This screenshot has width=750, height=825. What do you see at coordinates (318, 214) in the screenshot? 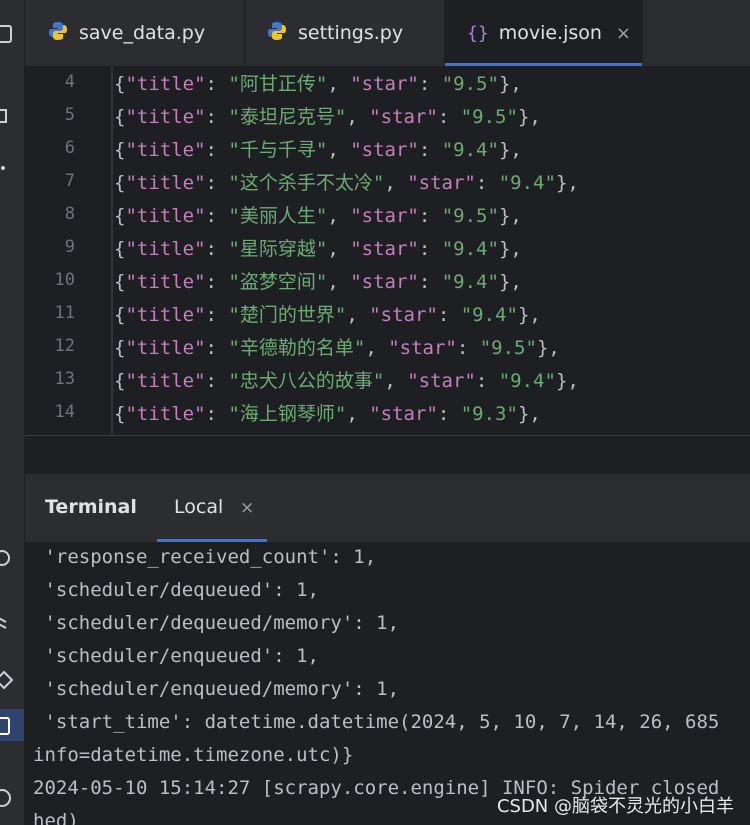
I see `code-text: {"title": "美丽人生", "star": "9.5"},` at bounding box center [318, 214].